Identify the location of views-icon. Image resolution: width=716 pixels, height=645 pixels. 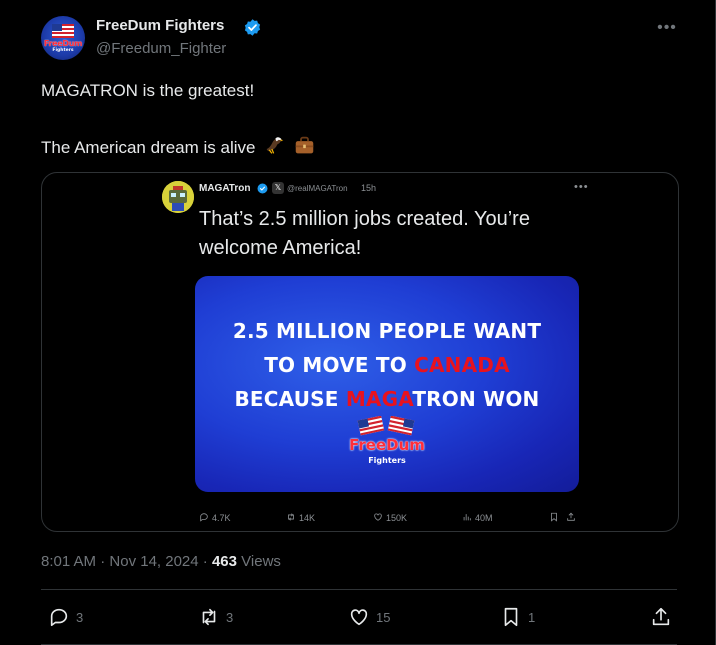
(467, 517).